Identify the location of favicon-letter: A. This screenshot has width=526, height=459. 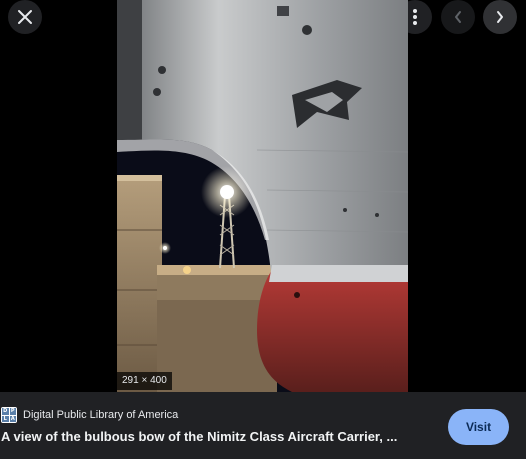
(12, 418).